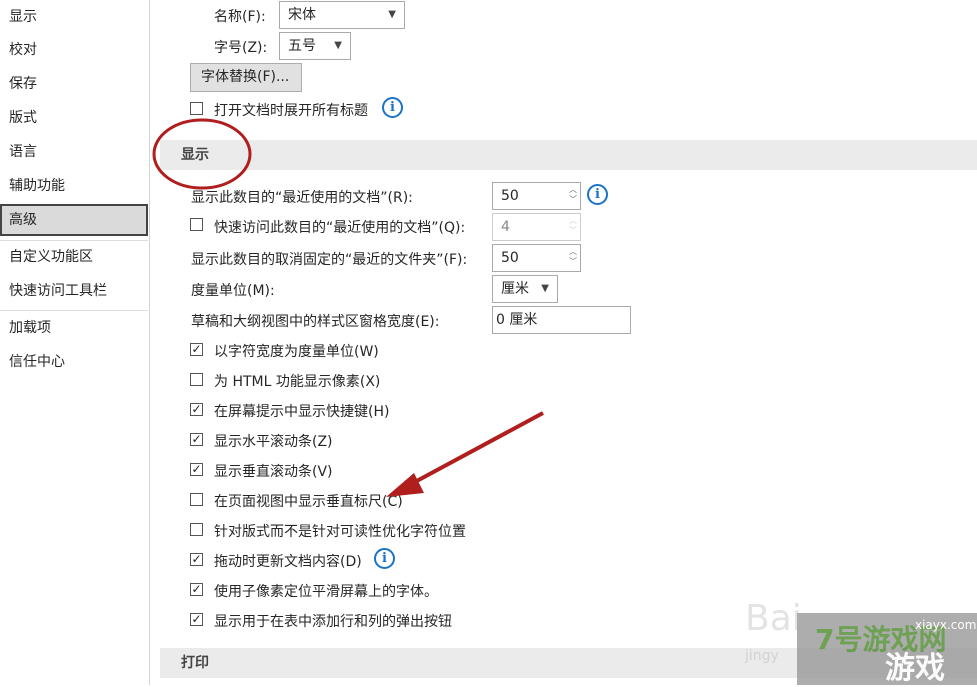 This screenshot has height=687, width=977. What do you see at coordinates (74, 310) in the screenshot?
I see `divider` at bounding box center [74, 310].